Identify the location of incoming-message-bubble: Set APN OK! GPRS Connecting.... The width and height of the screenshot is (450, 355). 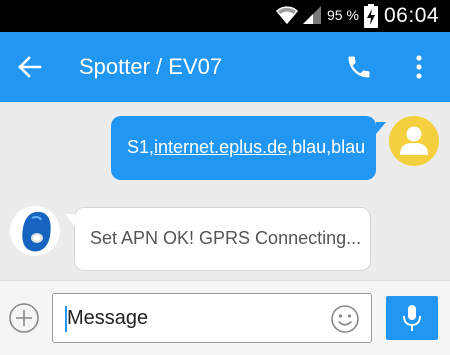
(218, 239).